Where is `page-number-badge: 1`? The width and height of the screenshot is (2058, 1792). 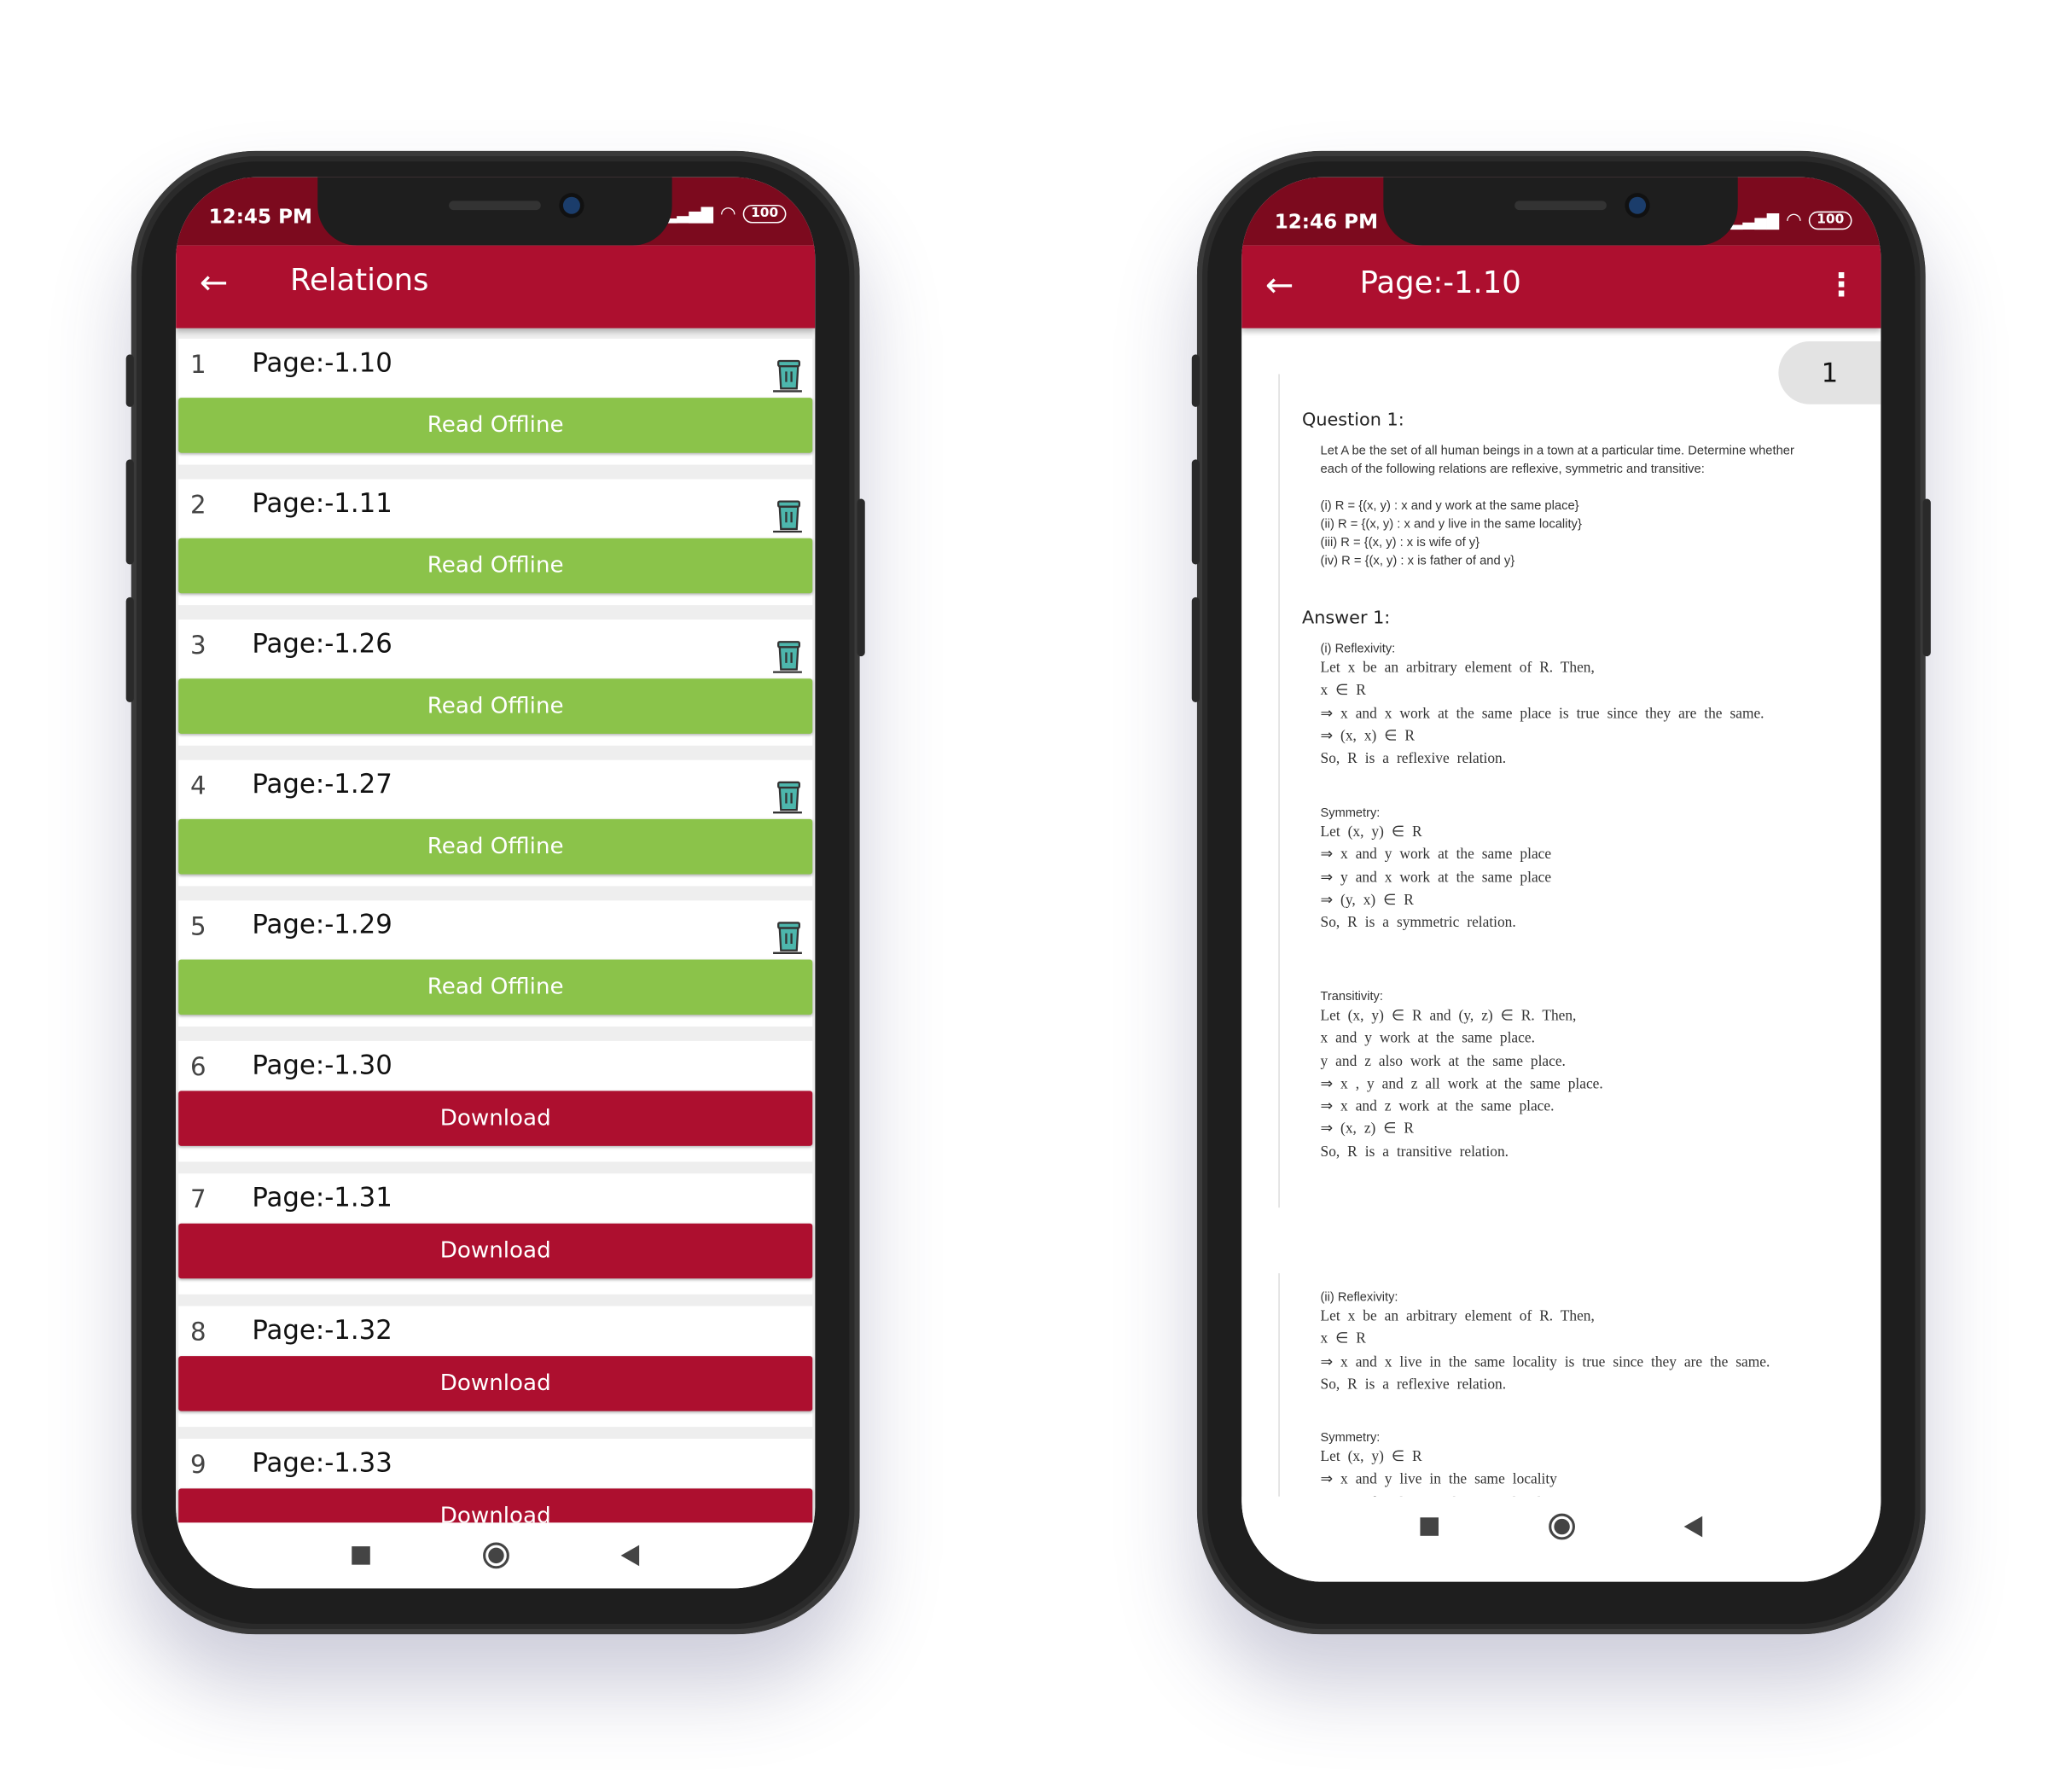 page-number-badge: 1 is located at coordinates (1829, 372).